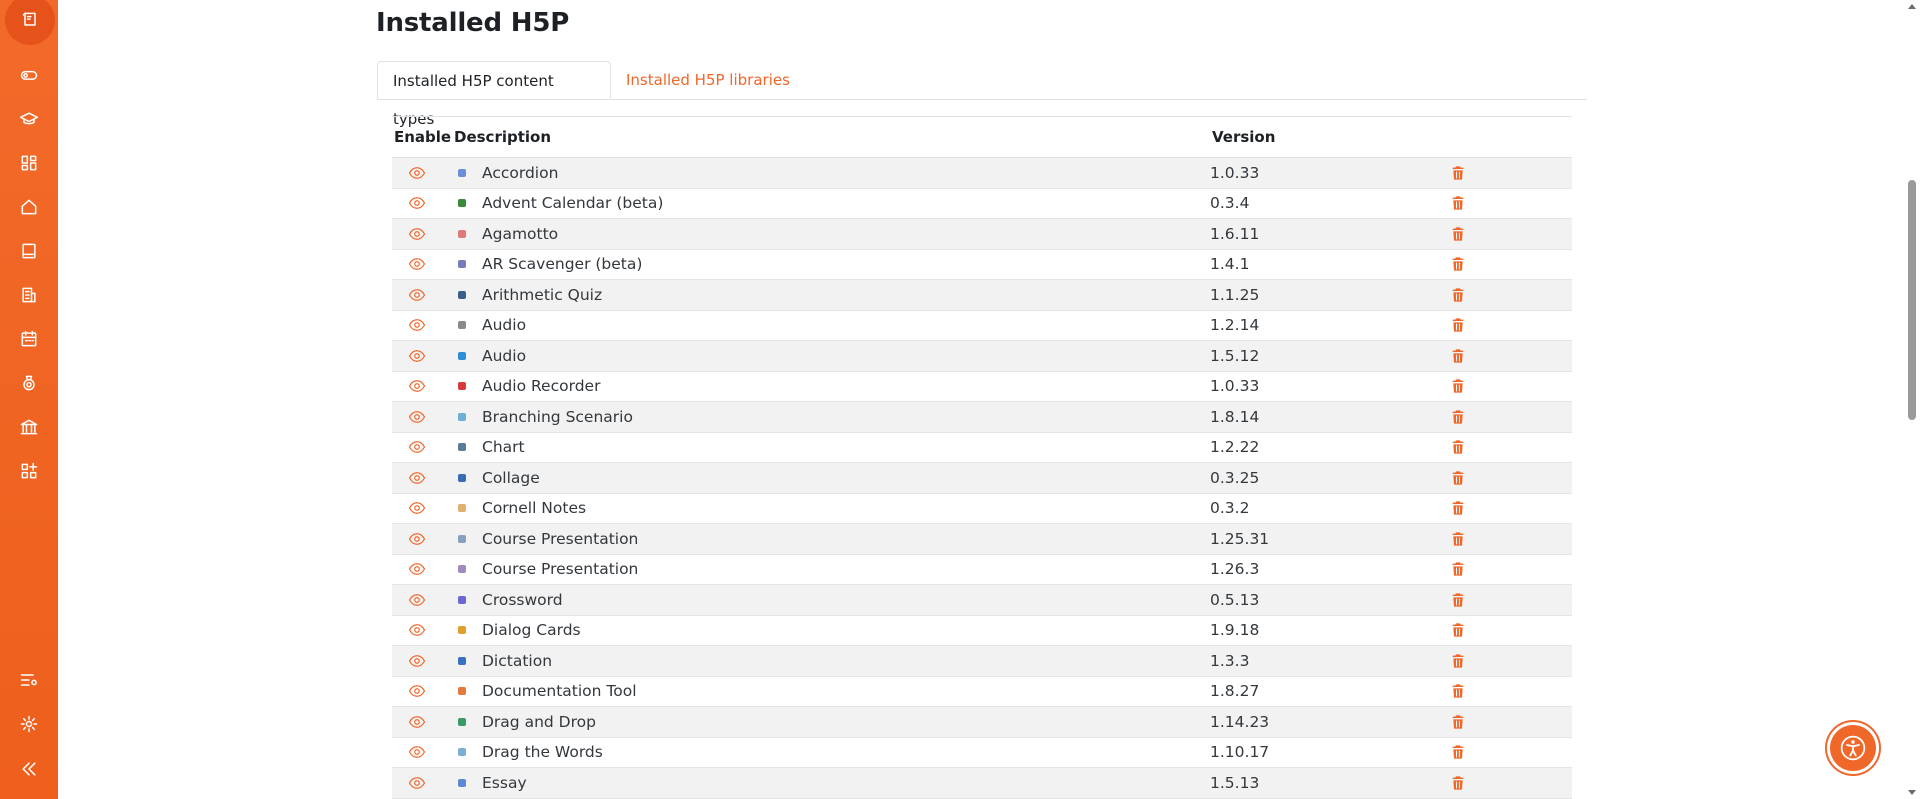 The width and height of the screenshot is (1920, 799). Describe the element at coordinates (29, 724) in the screenshot. I see `gear-icon` at that location.